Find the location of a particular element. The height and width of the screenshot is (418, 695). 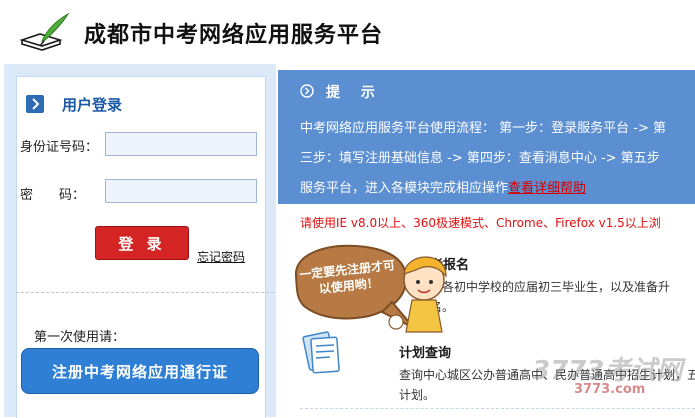

register-button: 注册中考网络应用通行证 is located at coordinates (140, 371).